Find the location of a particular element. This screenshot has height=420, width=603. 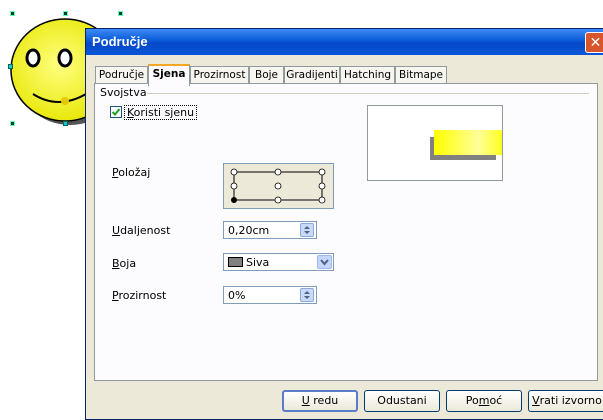

tab-gradients: Gradijenti is located at coordinates (312, 75).